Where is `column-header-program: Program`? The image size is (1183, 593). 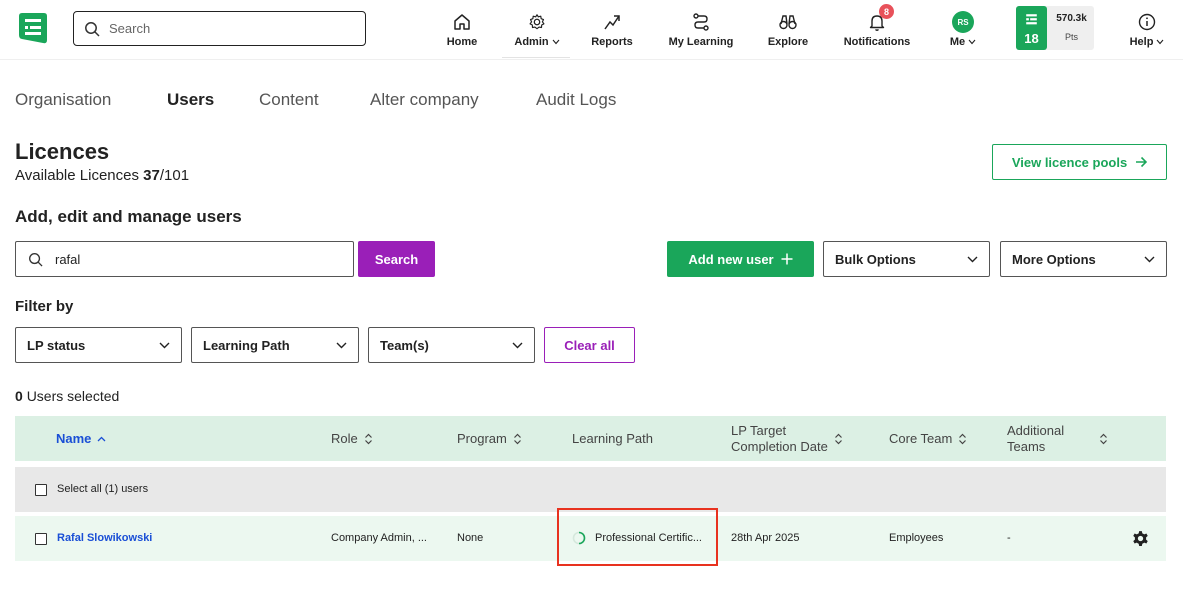
column-header-program: Program is located at coordinates (489, 438).